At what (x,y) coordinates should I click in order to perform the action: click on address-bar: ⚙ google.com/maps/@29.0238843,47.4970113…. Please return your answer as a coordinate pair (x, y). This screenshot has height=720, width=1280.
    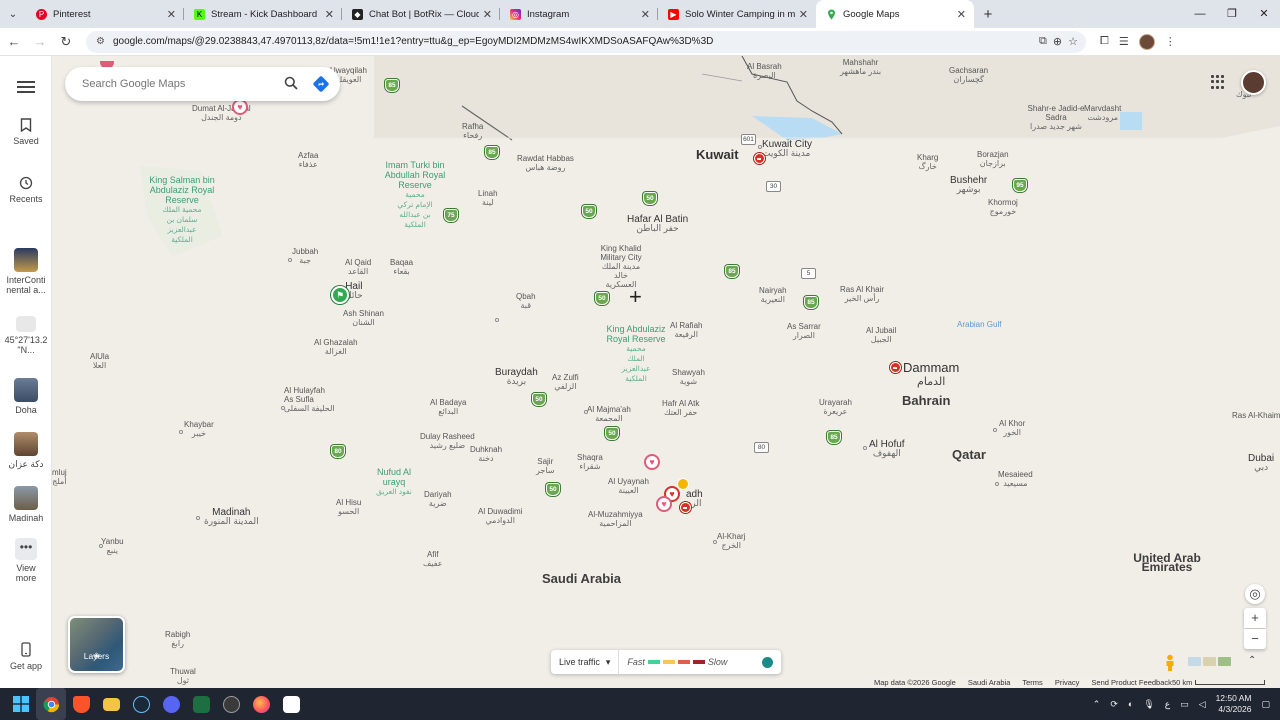
    Looking at the image, I should click on (586, 41).